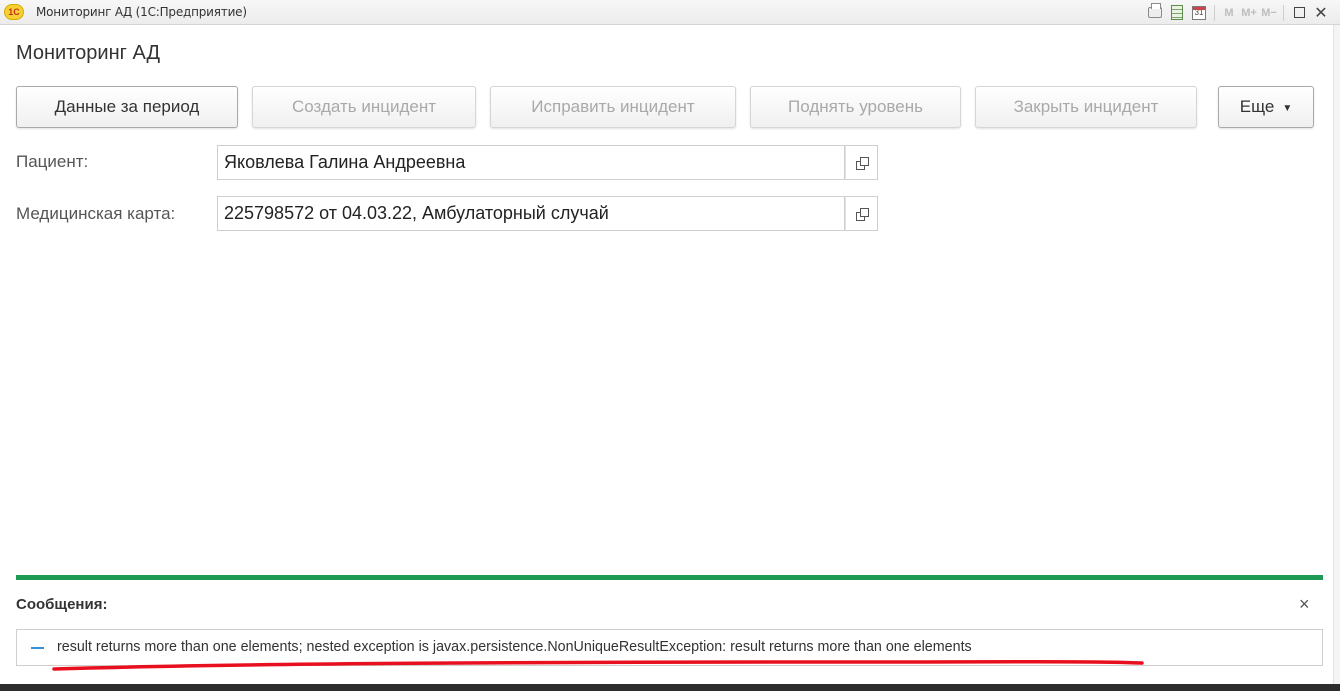  What do you see at coordinates (88, 53) in the screenshot?
I see `page-title: Мониторинг АД` at bounding box center [88, 53].